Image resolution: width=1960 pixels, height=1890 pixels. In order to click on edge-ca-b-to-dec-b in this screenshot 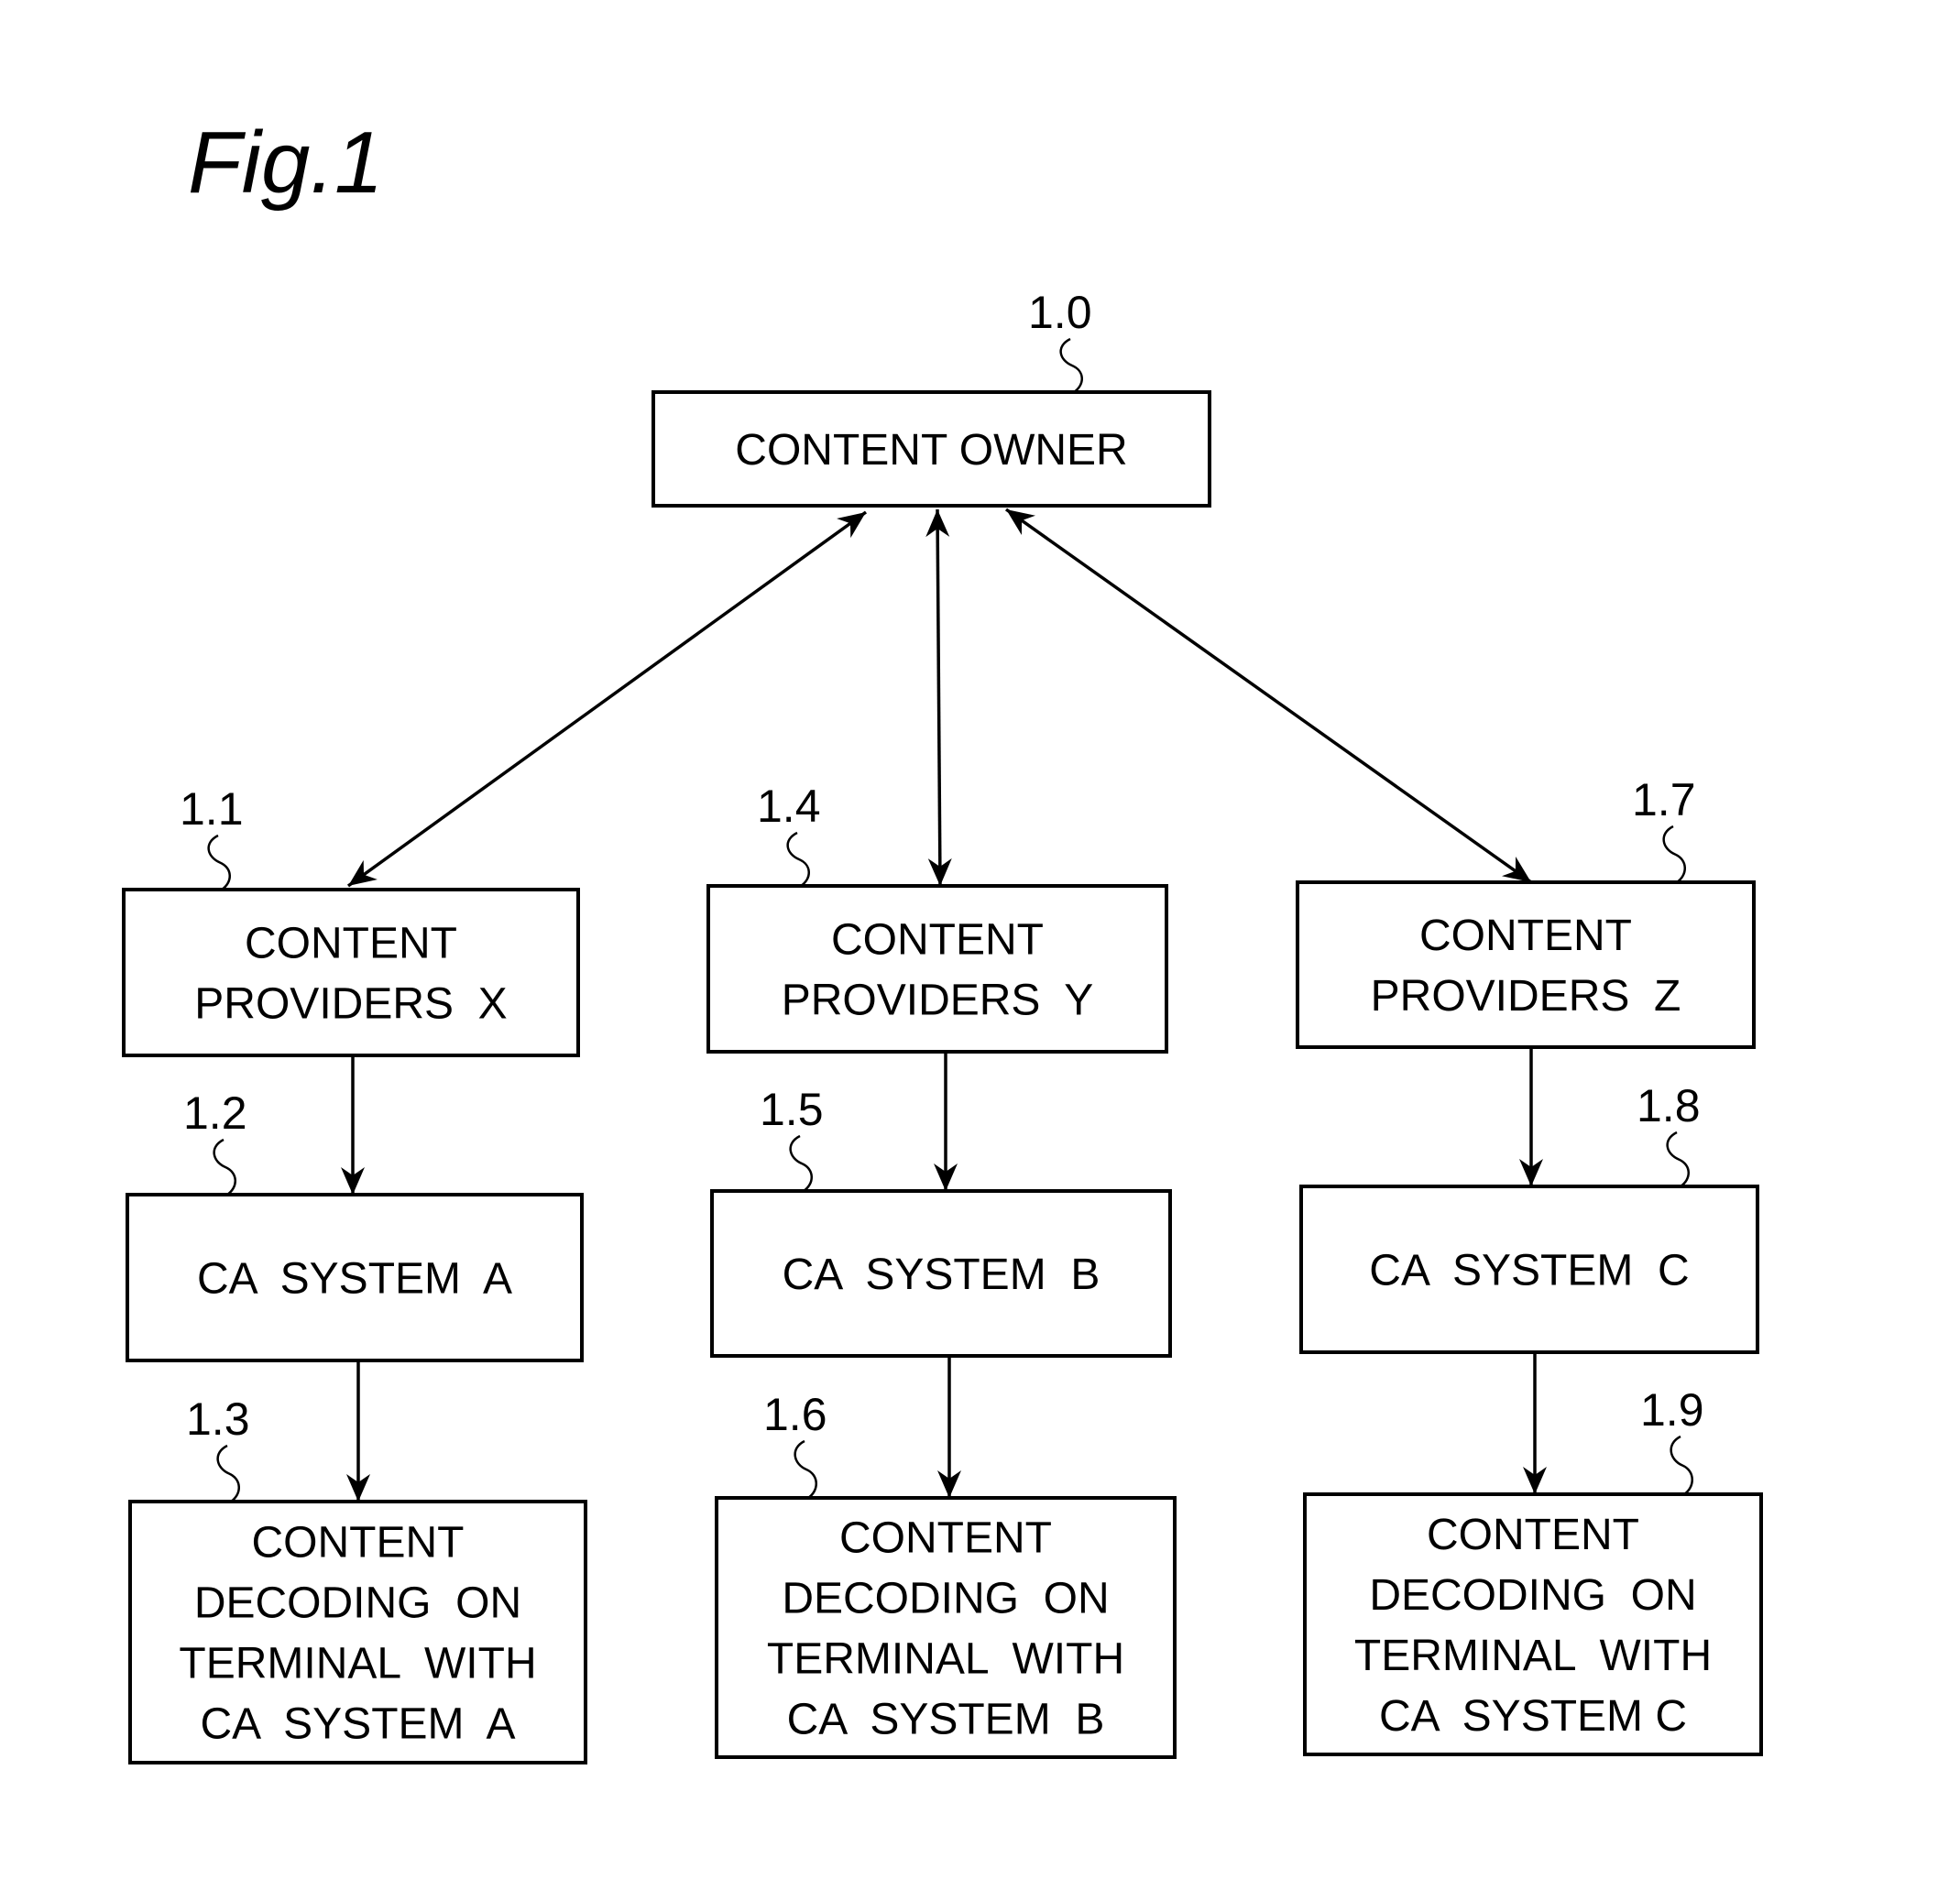, I will do `click(949, 1427)`.